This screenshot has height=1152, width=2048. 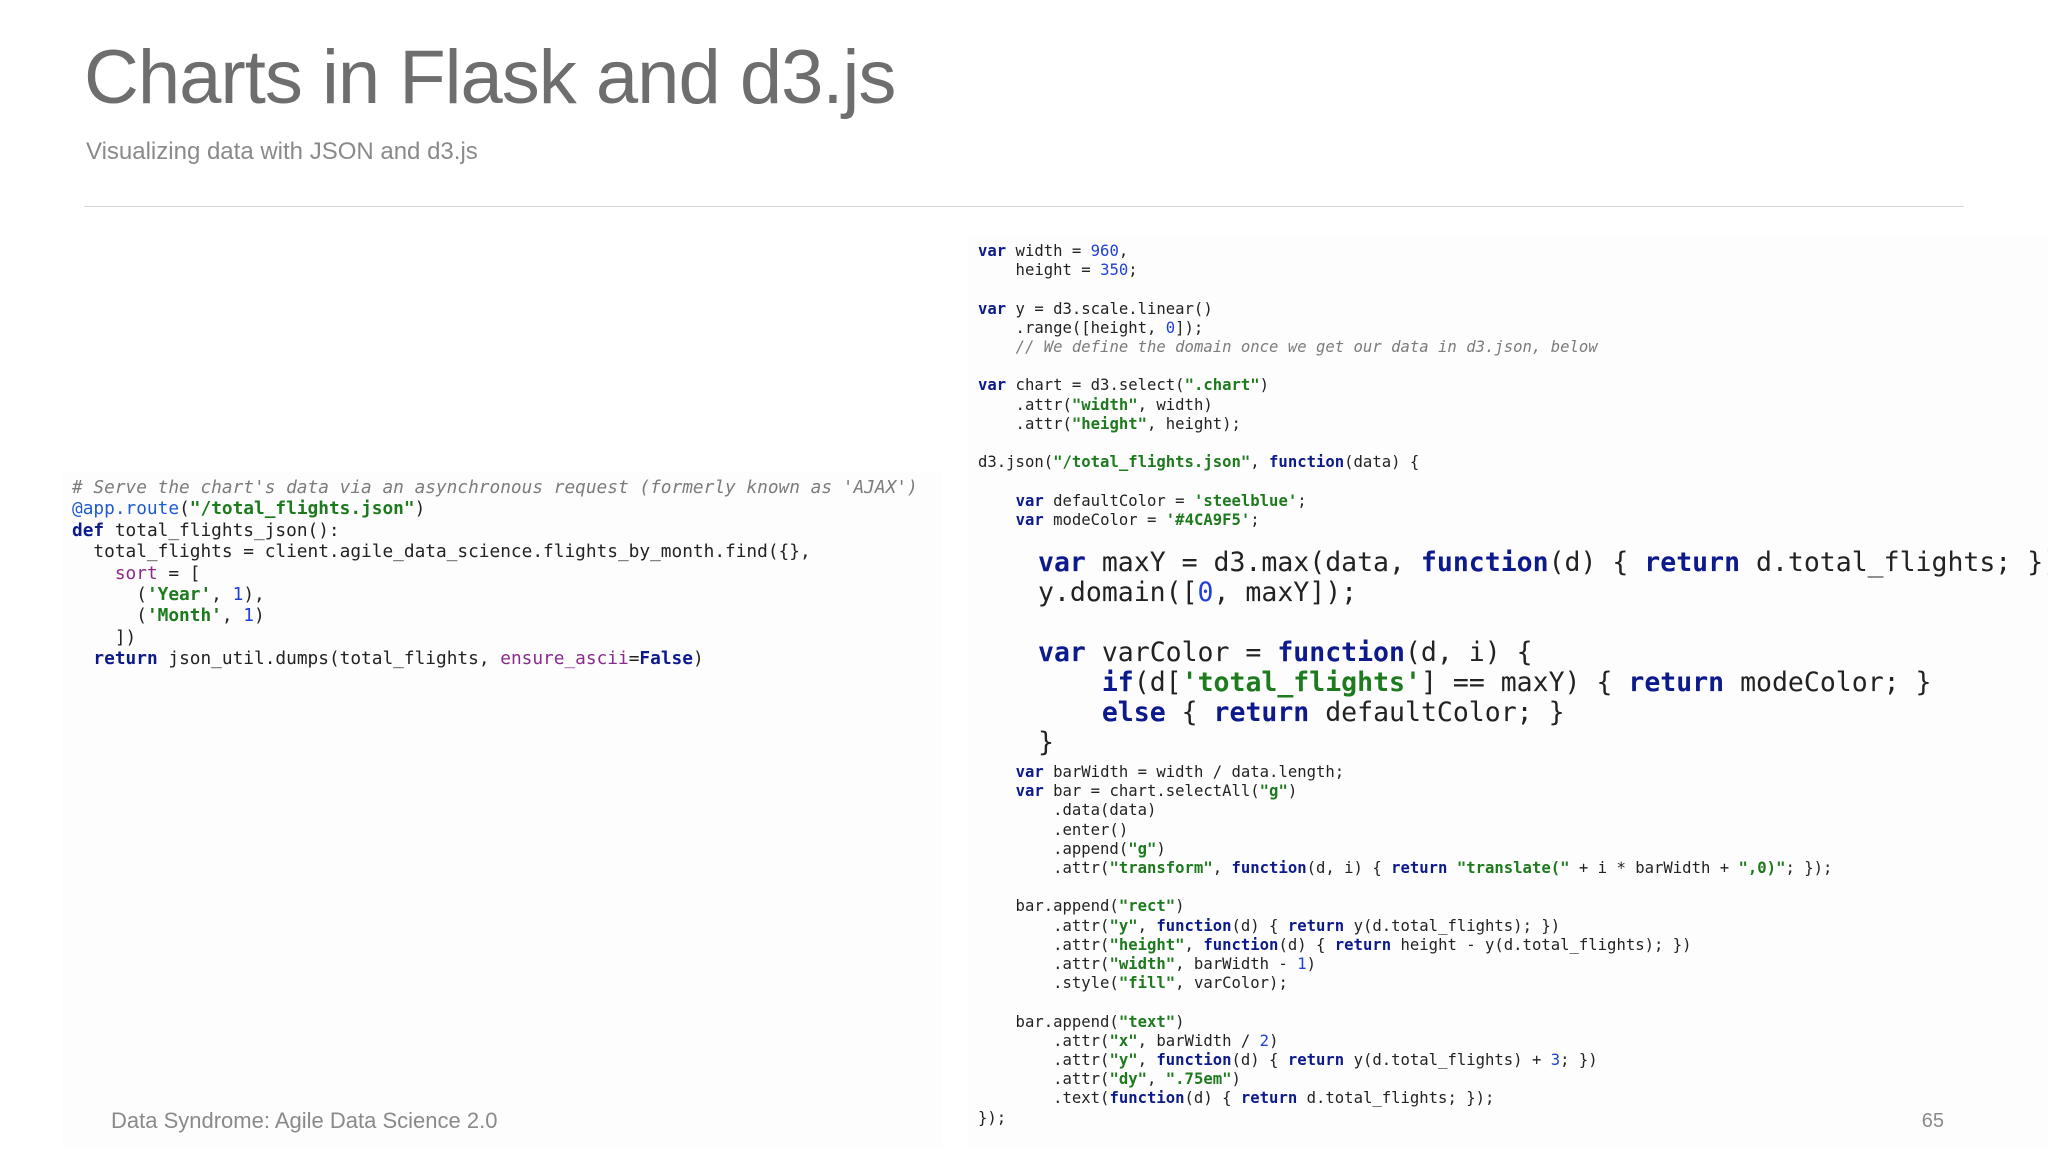 What do you see at coordinates (282, 151) in the screenshot?
I see `slide-subtitle: Visualizing data with JSON and d3.js` at bounding box center [282, 151].